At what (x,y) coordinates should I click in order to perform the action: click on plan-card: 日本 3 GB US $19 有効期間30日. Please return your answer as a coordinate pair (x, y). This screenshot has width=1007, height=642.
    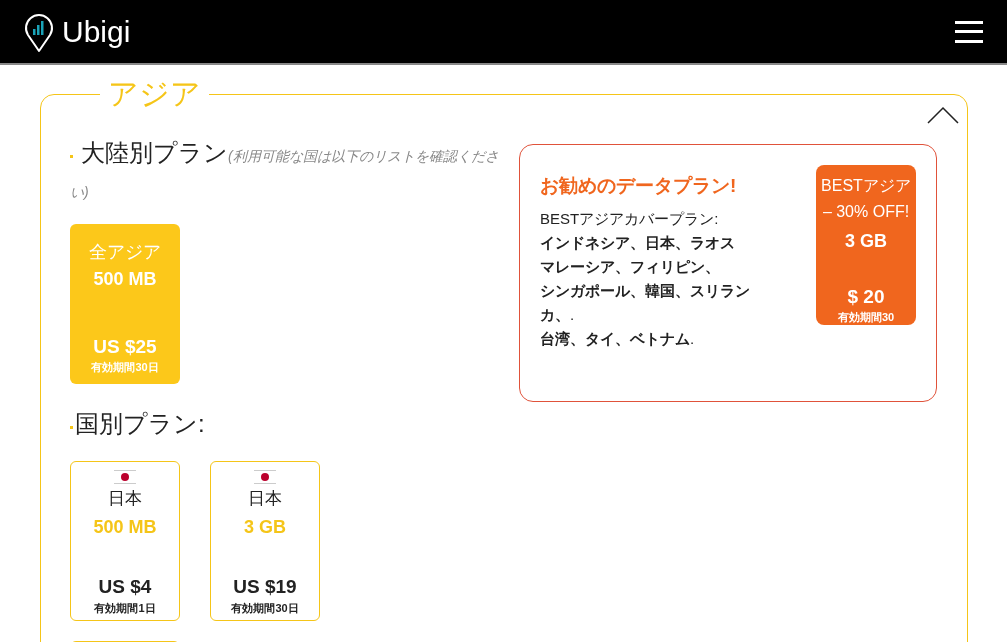
    Looking at the image, I should click on (265, 541).